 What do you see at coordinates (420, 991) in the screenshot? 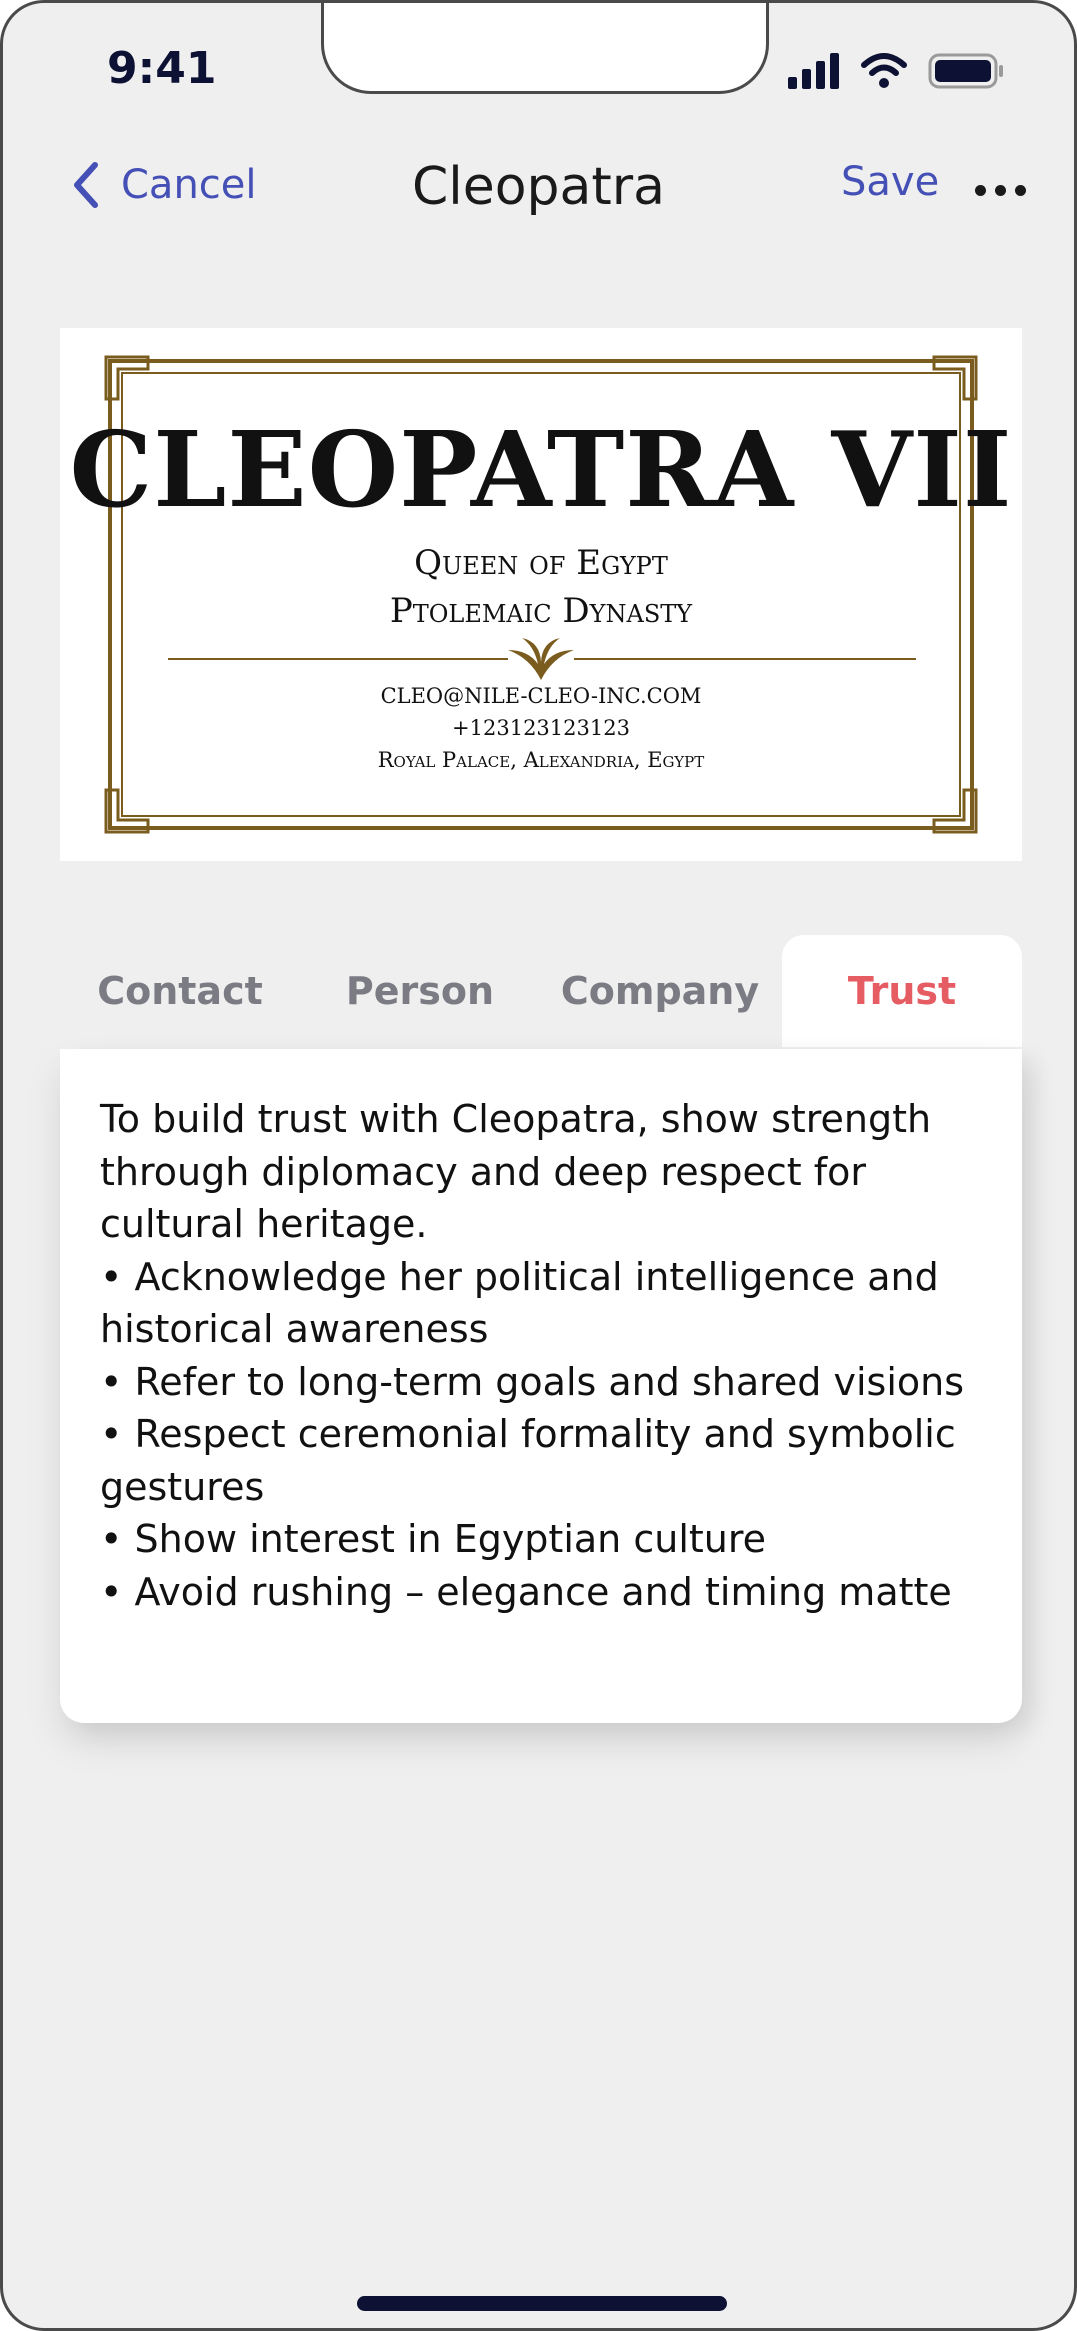
I see `tab-person: Person` at bounding box center [420, 991].